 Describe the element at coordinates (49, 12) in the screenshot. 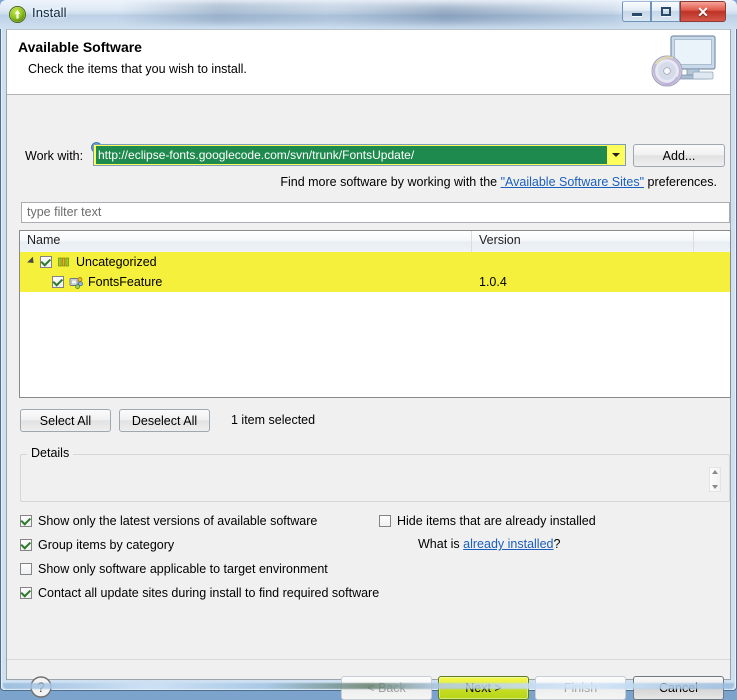

I see `window-title: Install` at that location.